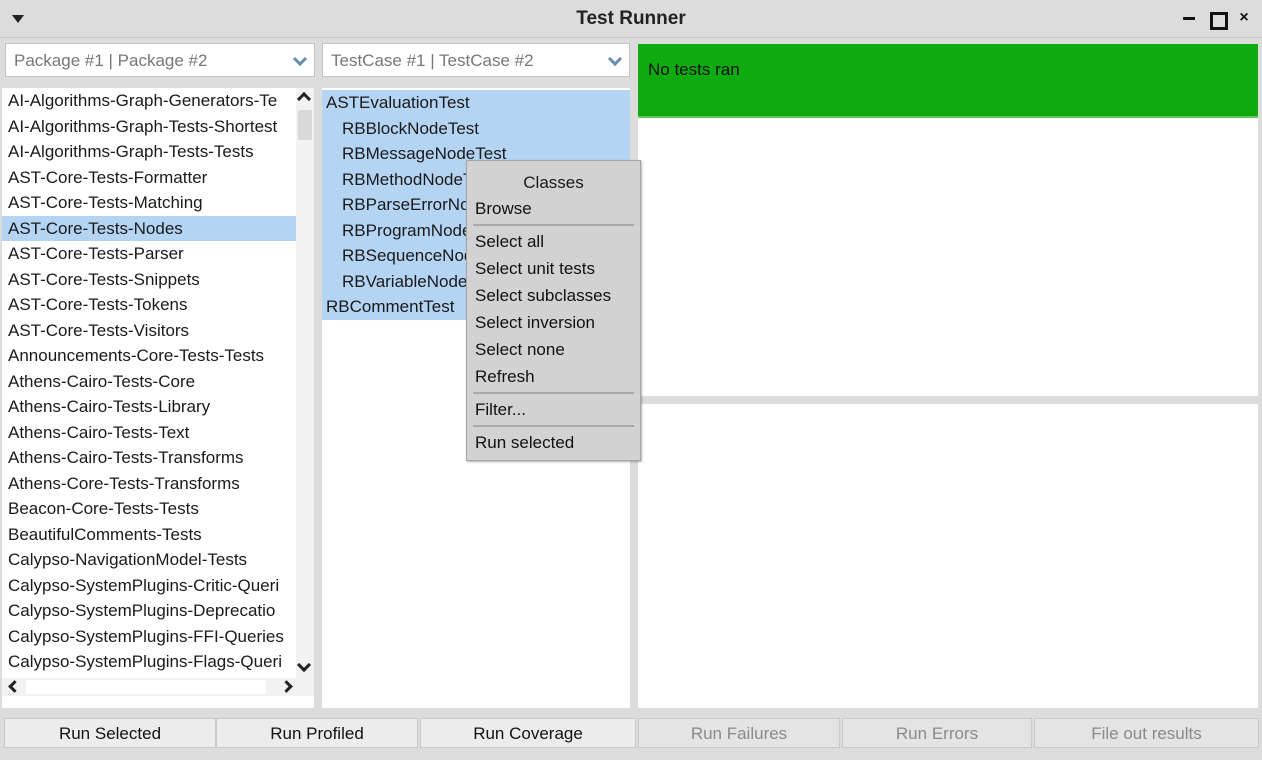  What do you see at coordinates (110, 733) in the screenshot?
I see `run-selected-button: Run Selected` at bounding box center [110, 733].